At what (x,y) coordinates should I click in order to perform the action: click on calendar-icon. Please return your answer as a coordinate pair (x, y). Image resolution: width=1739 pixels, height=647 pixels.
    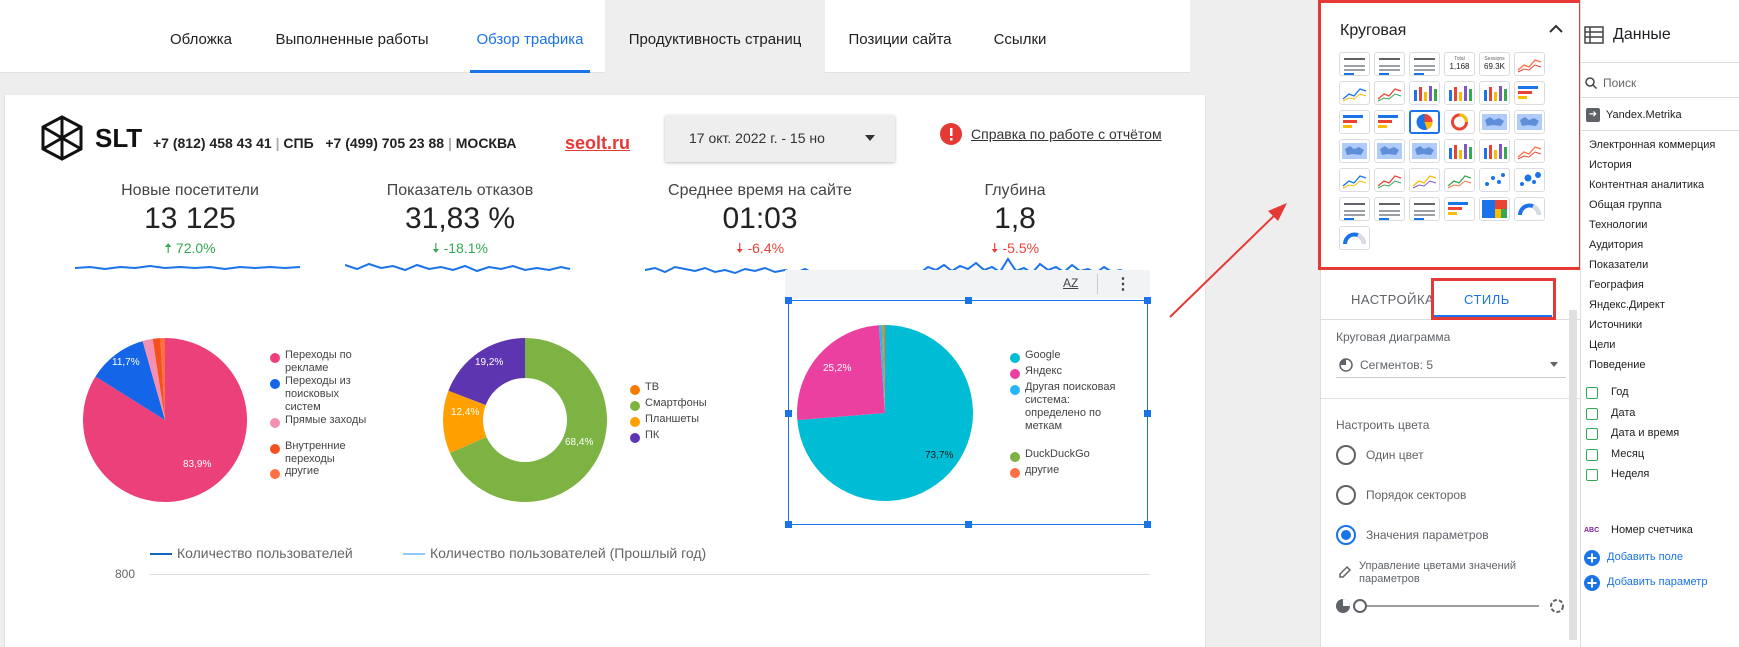
    Looking at the image, I should click on (1592, 393).